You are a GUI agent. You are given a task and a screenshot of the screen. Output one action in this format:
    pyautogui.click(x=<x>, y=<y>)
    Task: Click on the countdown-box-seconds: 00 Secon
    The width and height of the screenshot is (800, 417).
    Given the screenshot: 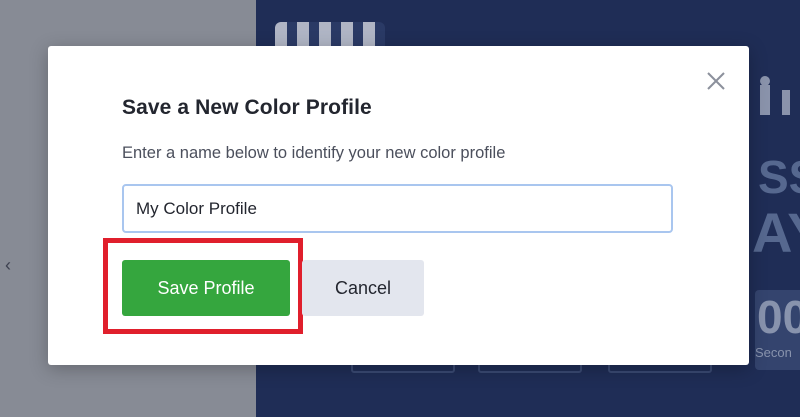 What is the action you would take?
    pyautogui.click(x=777, y=330)
    